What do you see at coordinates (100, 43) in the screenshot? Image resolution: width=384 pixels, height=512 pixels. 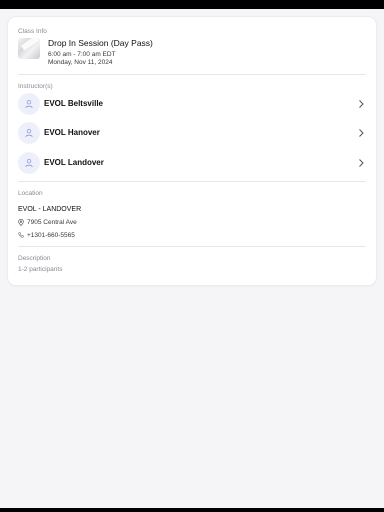 I see `class-name: Drop In Session (Day Pass)` at bounding box center [100, 43].